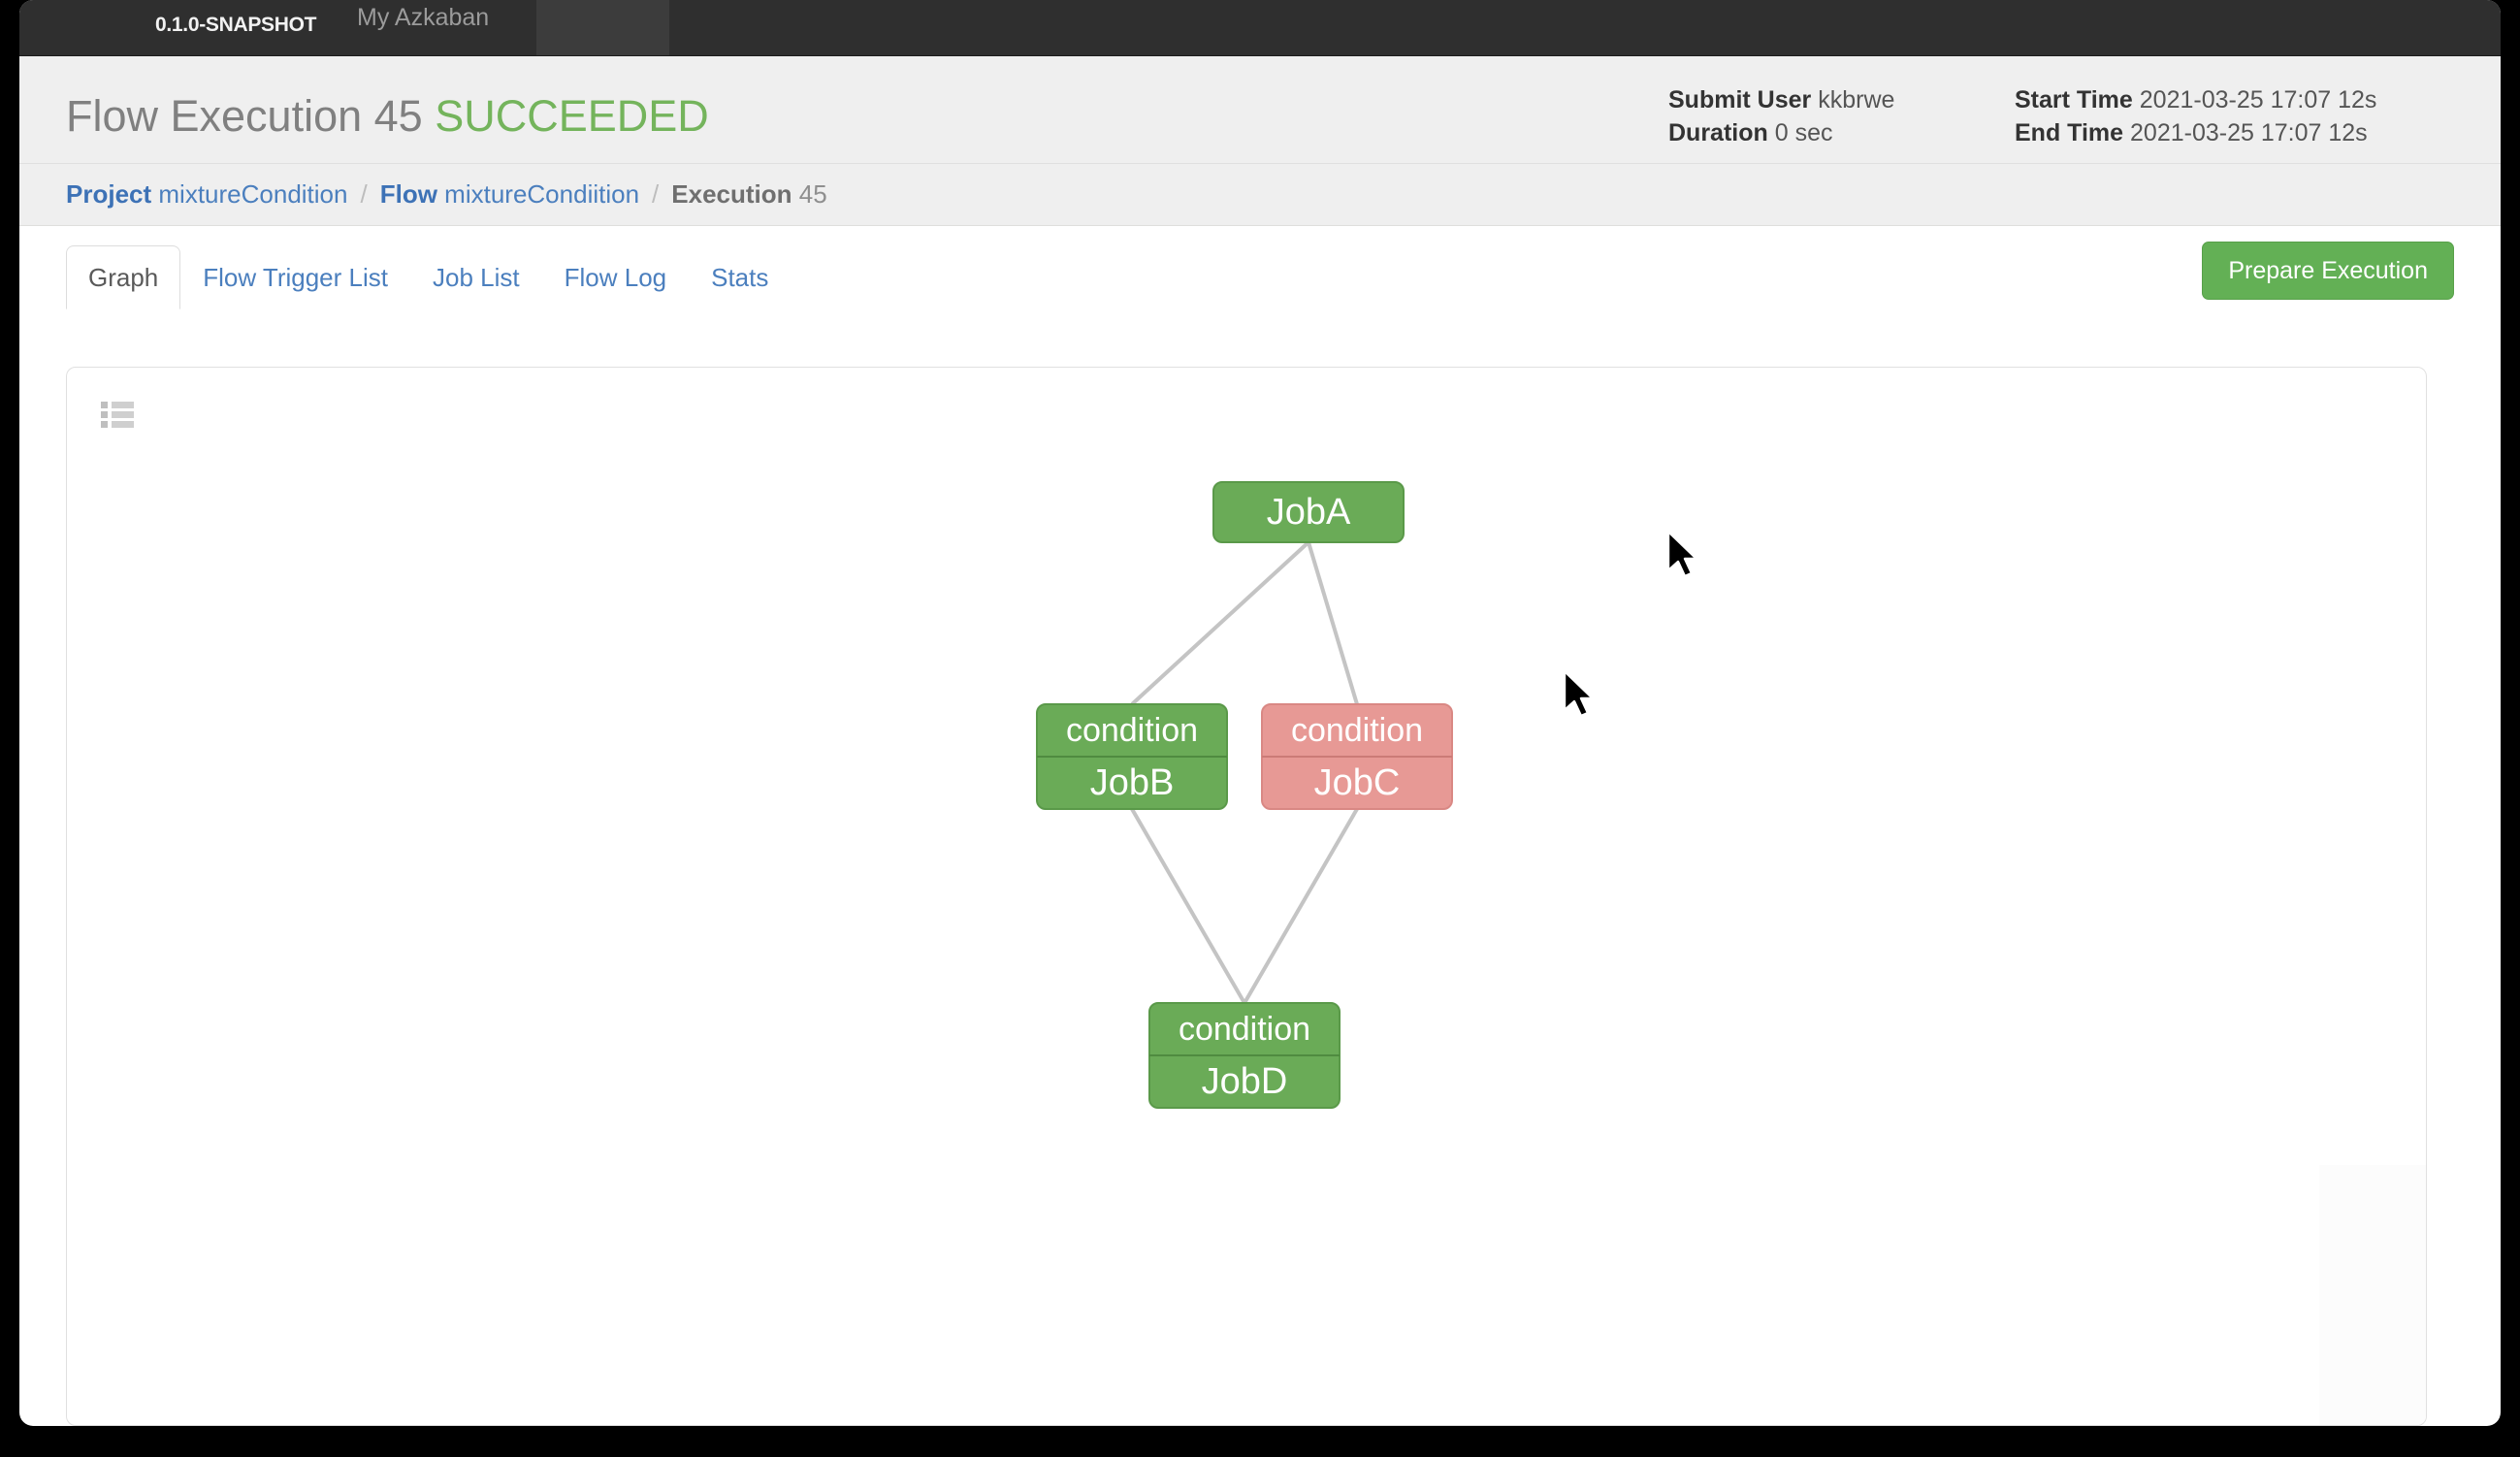  What do you see at coordinates (542, 194) in the screenshot?
I see `breadcrumb-flow-name: mixtureCondiition` at bounding box center [542, 194].